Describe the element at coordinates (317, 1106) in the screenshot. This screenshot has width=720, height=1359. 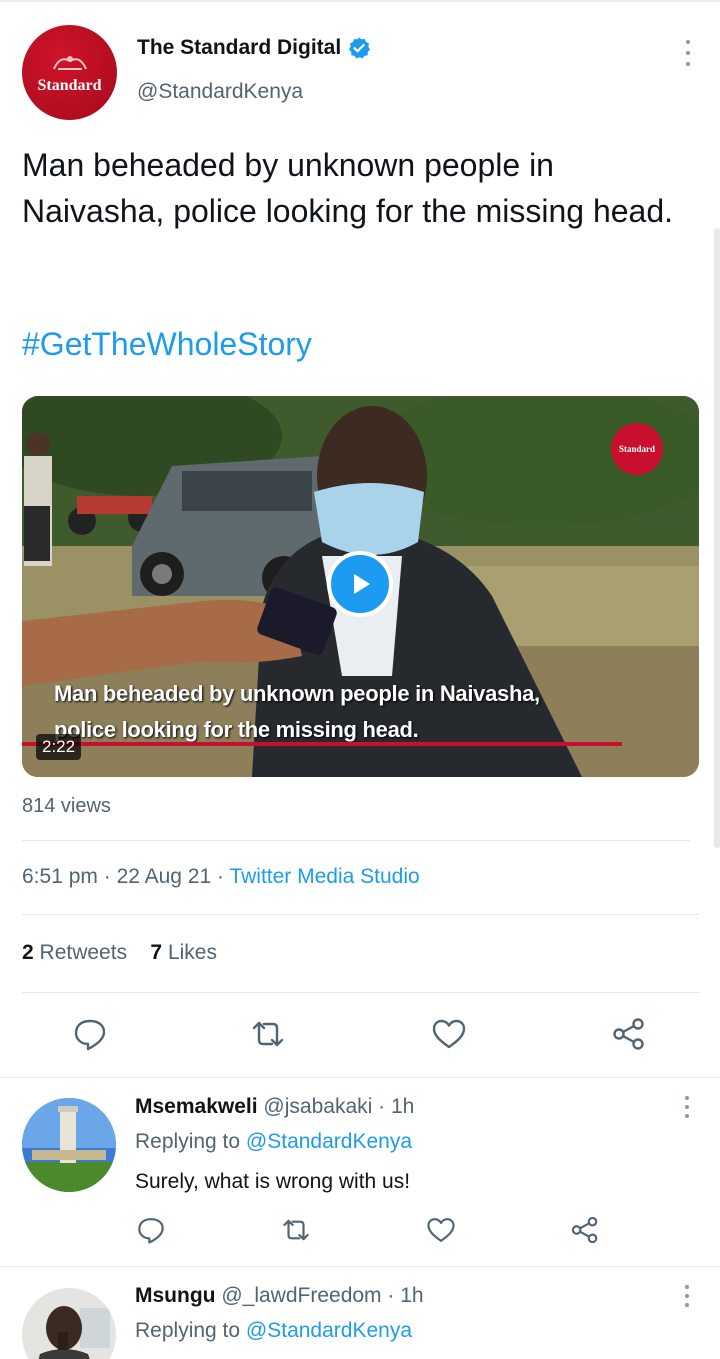
I see `reply-handle: @jsabakaki` at that location.